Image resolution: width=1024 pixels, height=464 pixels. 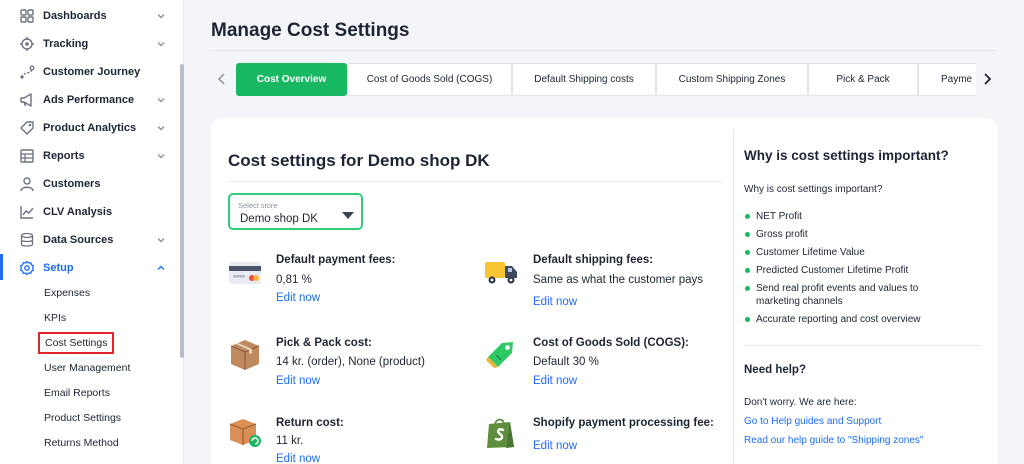 What do you see at coordinates (27, 156) in the screenshot?
I see `reports-icon` at bounding box center [27, 156].